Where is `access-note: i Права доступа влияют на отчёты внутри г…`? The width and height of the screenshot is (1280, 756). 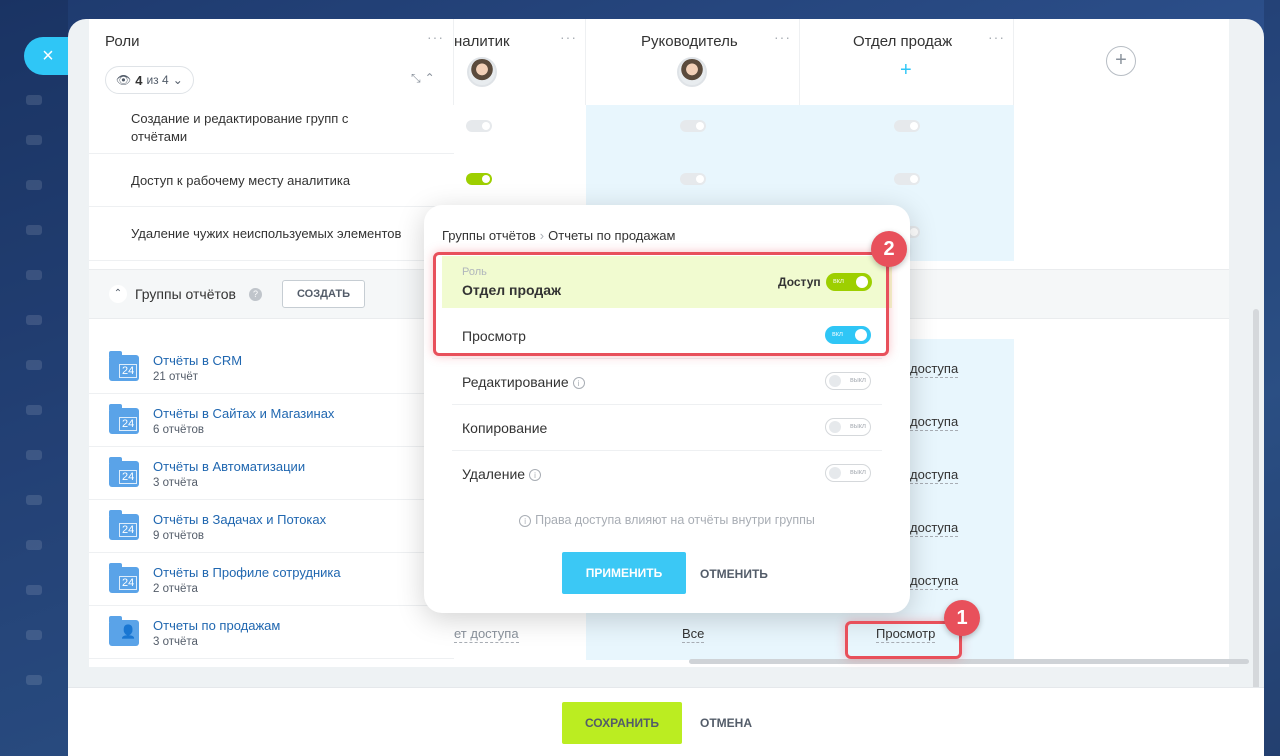 access-note: i Права доступа влияют на отчёты внутри г… is located at coordinates (667, 520).